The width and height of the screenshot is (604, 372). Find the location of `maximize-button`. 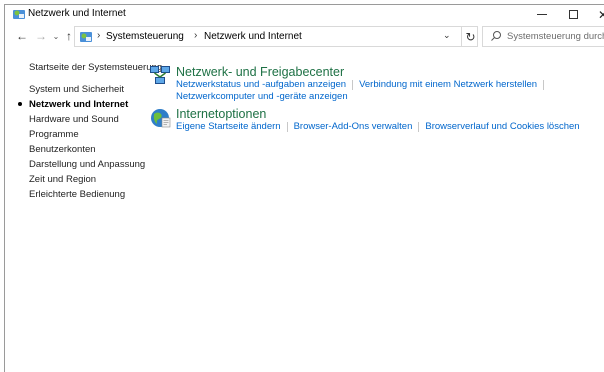

maximize-button is located at coordinates (573, 14).